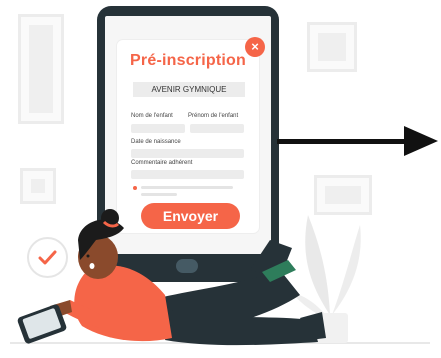  Describe the element at coordinates (41, 69) in the screenshot. I see `wall-frame-left` at that location.